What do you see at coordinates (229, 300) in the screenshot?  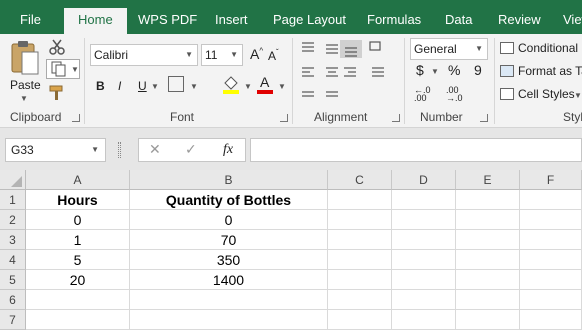 I see `cell-b6` at bounding box center [229, 300].